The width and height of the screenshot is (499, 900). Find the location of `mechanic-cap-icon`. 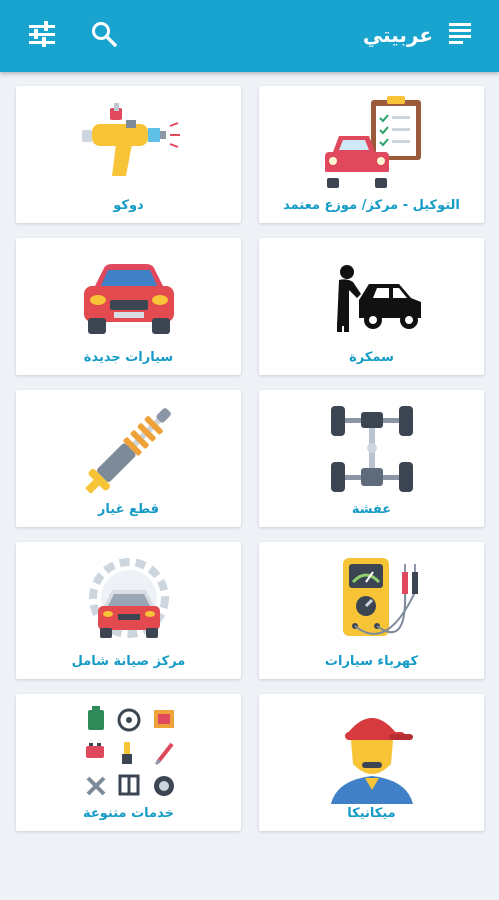

mechanic-cap-icon is located at coordinates (371, 761).